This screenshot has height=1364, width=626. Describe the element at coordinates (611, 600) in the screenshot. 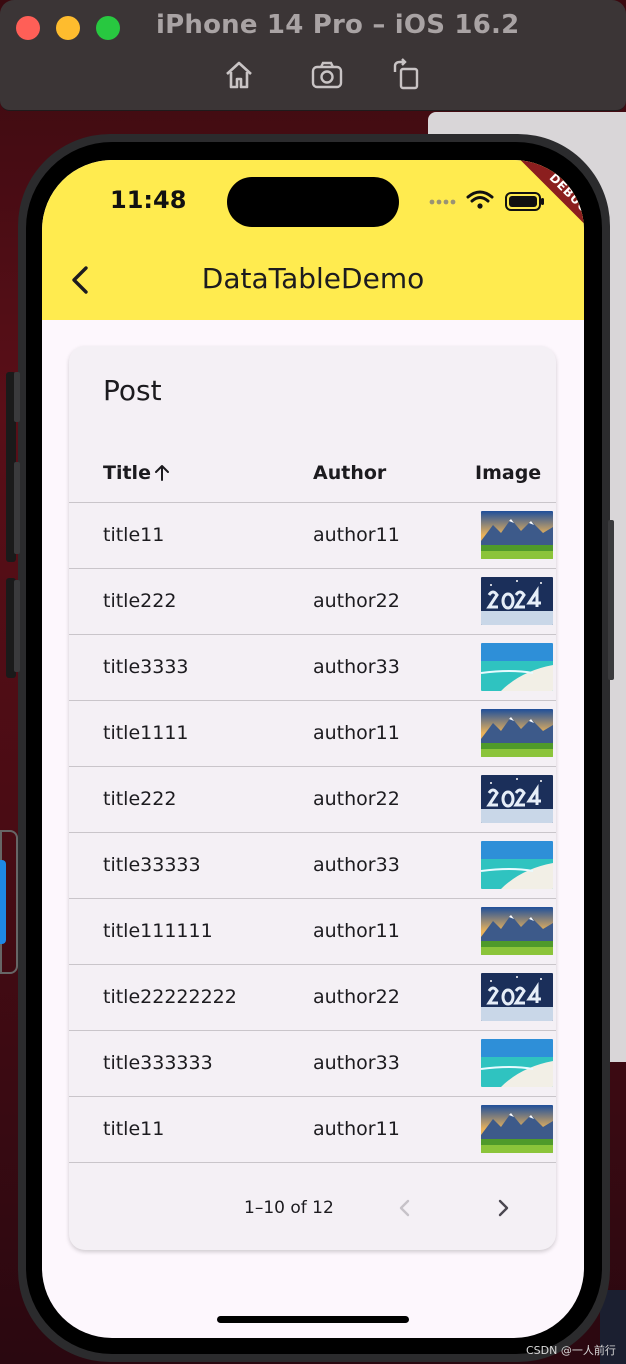

I see `phone-power-button` at that location.